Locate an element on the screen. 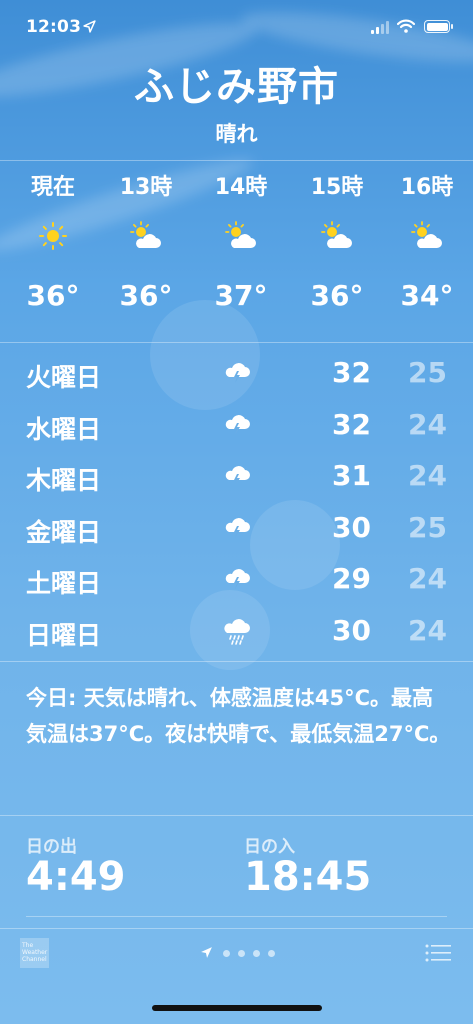 The image size is (473, 1024). hourly-item: 現在 36° is located at coordinates (53, 248).